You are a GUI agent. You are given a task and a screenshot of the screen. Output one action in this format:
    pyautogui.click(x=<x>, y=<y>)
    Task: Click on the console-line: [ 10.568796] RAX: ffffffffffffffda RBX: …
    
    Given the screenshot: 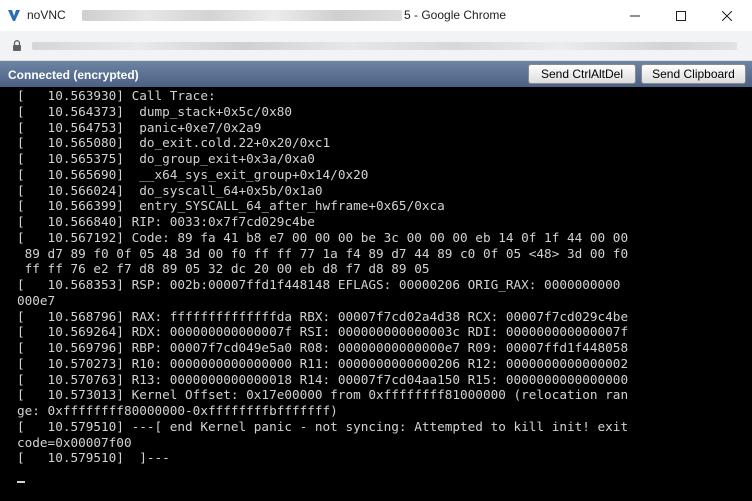 What is the action you would take?
    pyautogui.click(x=323, y=316)
    